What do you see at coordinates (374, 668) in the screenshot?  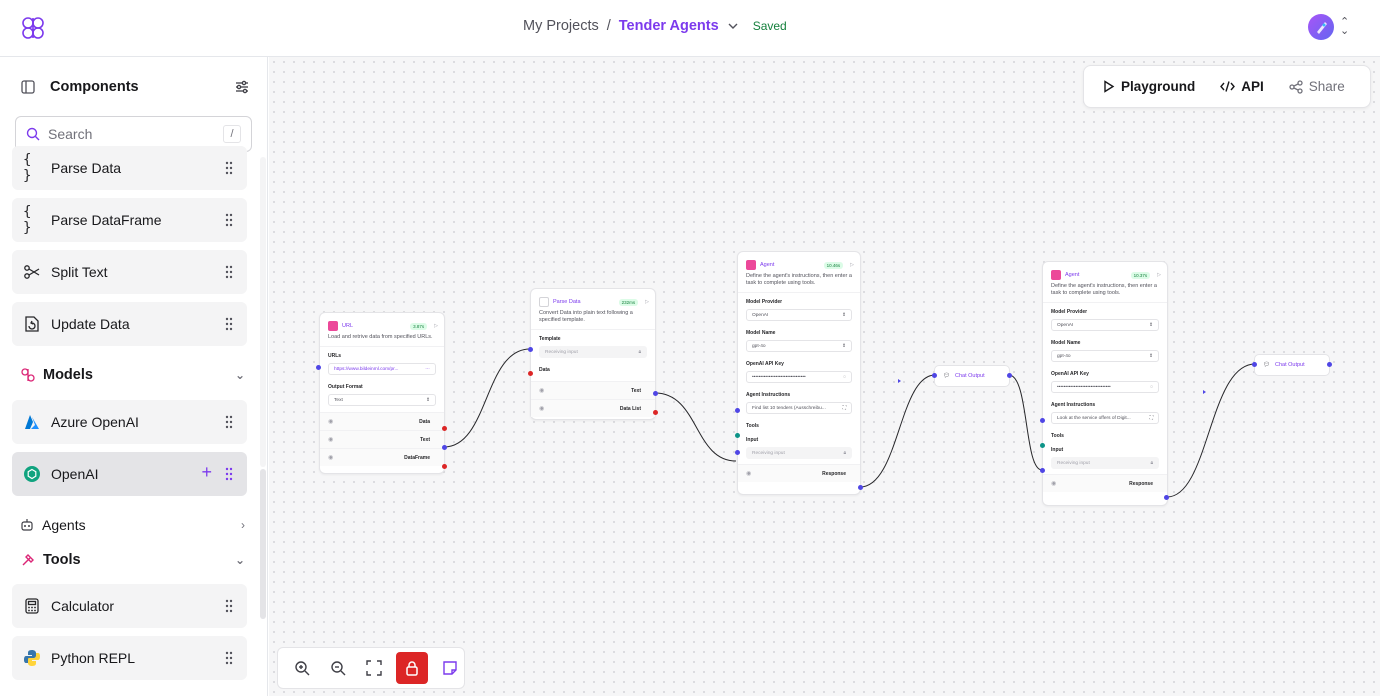 I see `fit-view-button` at bounding box center [374, 668].